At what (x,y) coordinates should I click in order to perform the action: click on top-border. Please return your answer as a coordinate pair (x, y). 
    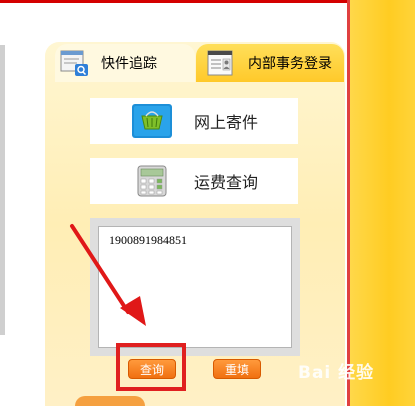
    Looking at the image, I should click on (175, 1).